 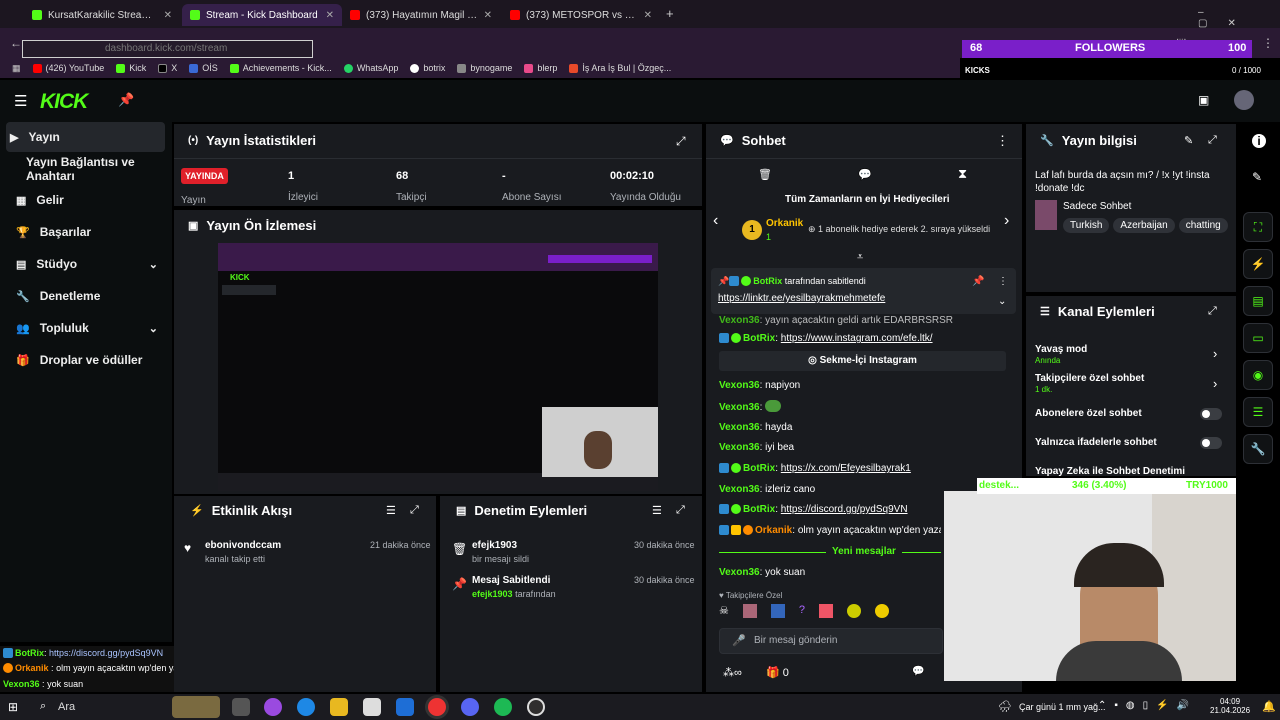 What do you see at coordinates (243, 545) in the screenshot?
I see `activity-user: ebonivondccam` at bounding box center [243, 545].